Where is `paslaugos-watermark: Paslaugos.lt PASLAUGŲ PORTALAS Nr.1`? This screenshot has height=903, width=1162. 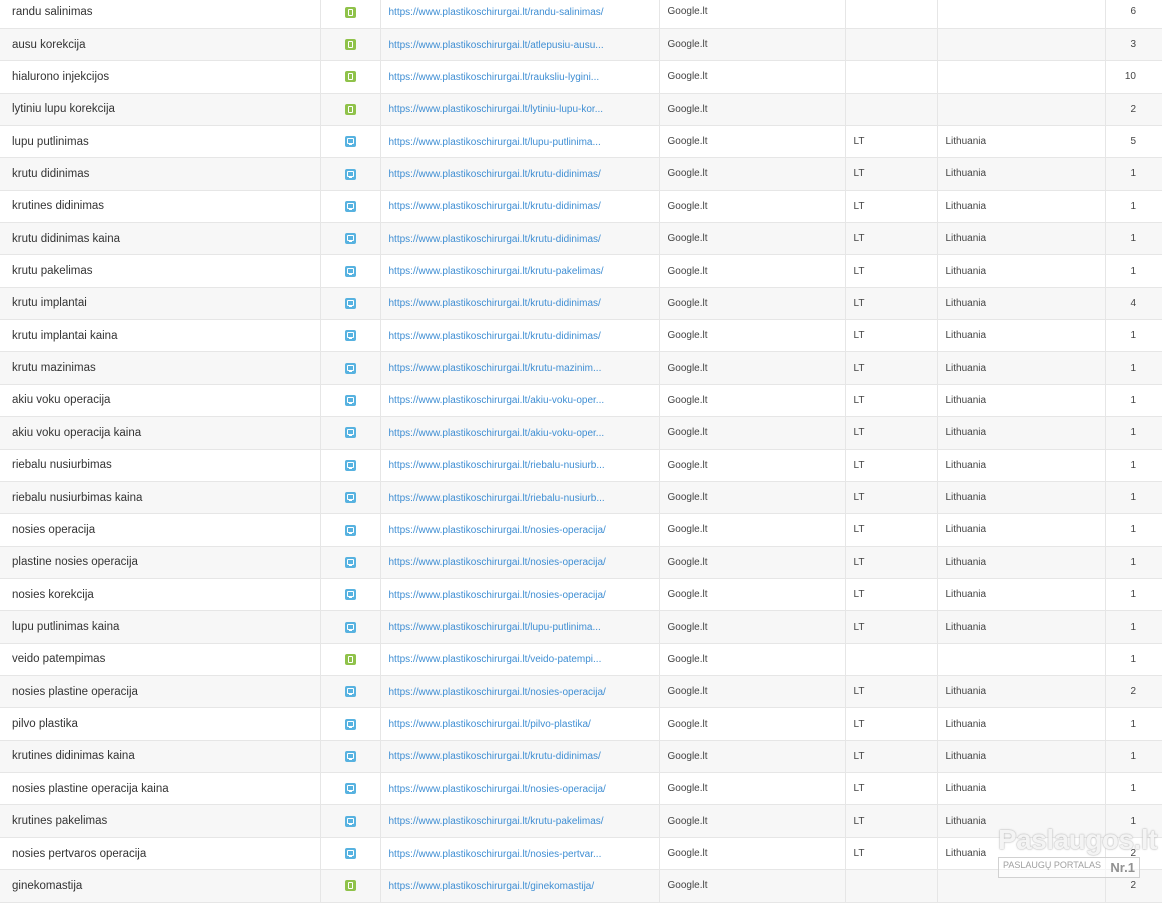 paslaugos-watermark: Paslaugos.lt PASLAUGŲ PORTALAS Nr.1 is located at coordinates (1077, 852).